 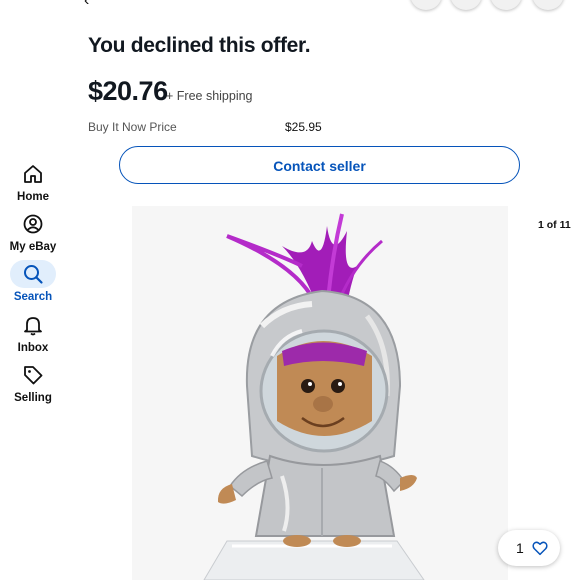 I want to click on contact-seller-button: Contact seller, so click(x=319, y=165).